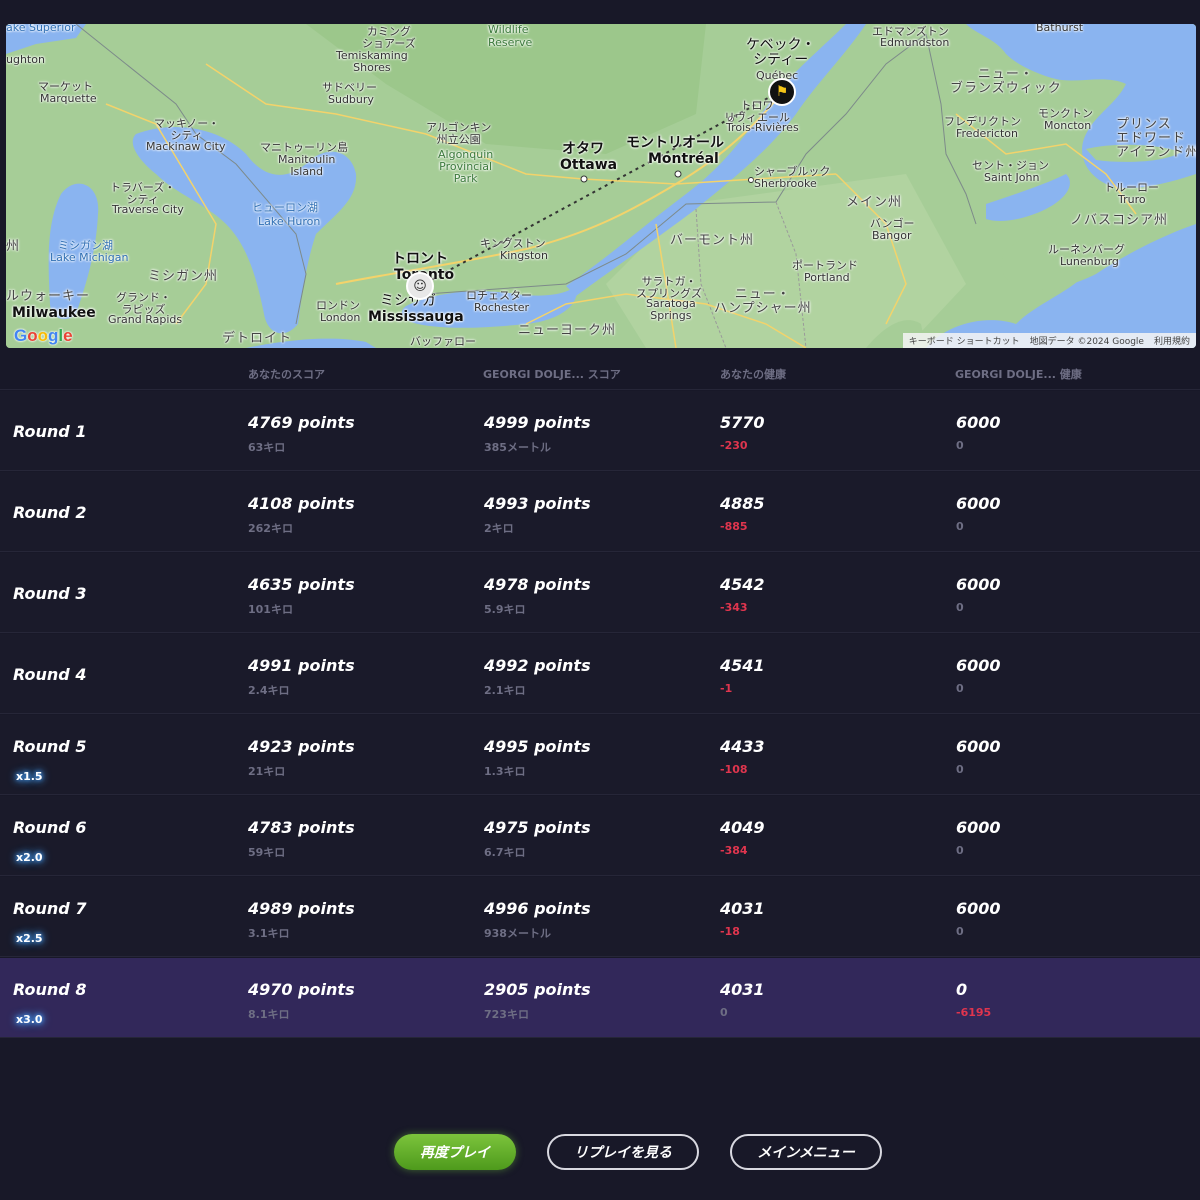 Image resolution: width=1200 pixels, height=1200 pixels. What do you see at coordinates (267, 852) in the screenshot?
I see `your-distance: 59キロ` at bounding box center [267, 852].